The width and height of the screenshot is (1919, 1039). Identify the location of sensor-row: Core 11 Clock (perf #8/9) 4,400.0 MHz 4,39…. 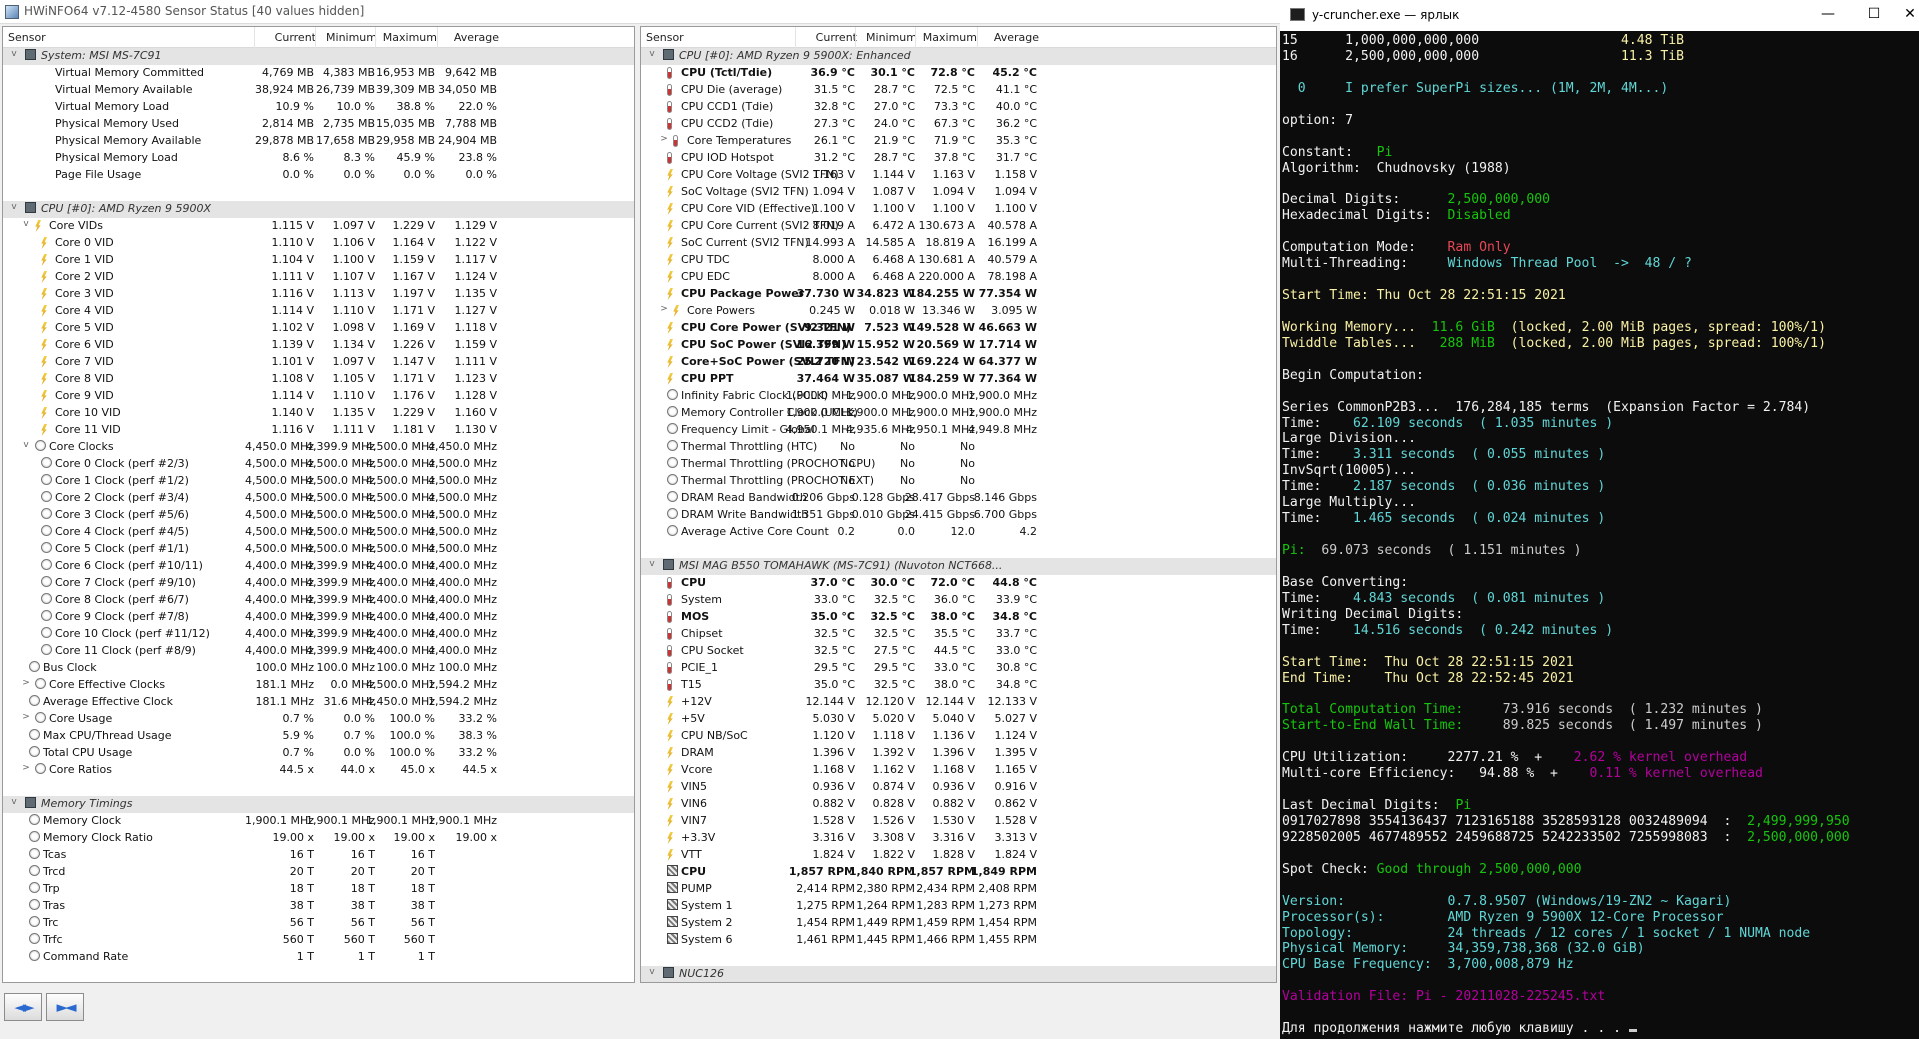
(318, 651).